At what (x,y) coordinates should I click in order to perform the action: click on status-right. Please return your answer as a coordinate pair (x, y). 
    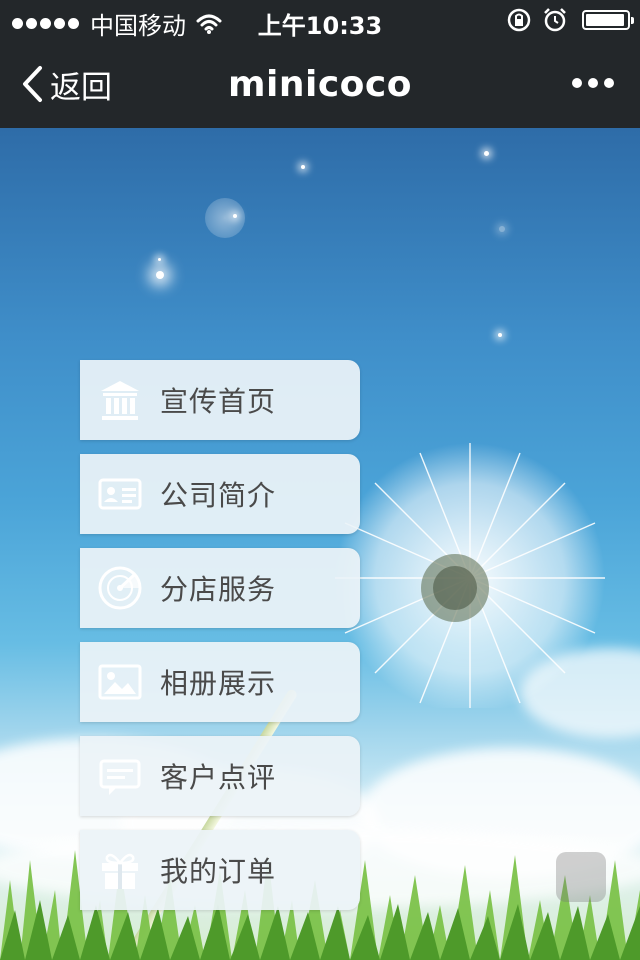
    Looking at the image, I should click on (565, 20).